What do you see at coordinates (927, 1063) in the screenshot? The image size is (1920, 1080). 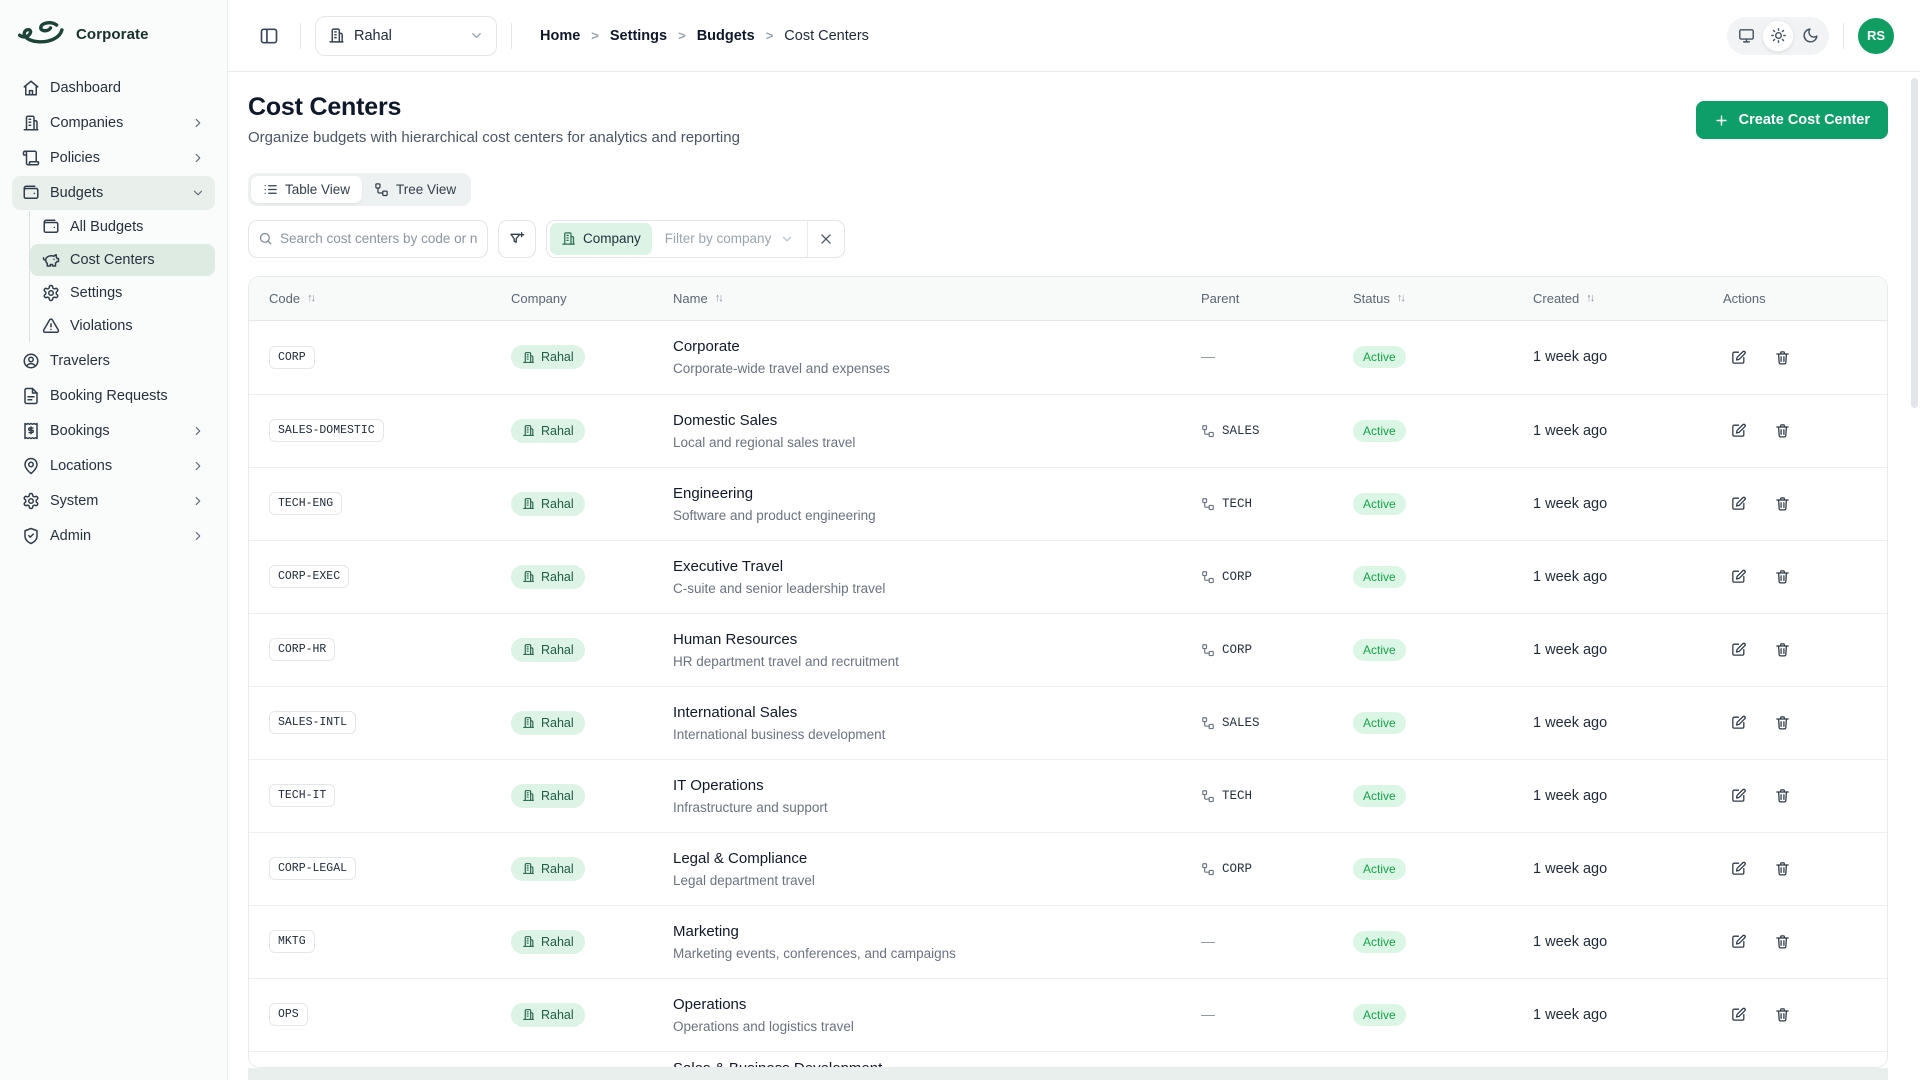 I see `cost-center-name: Sales & Business Development` at bounding box center [927, 1063].